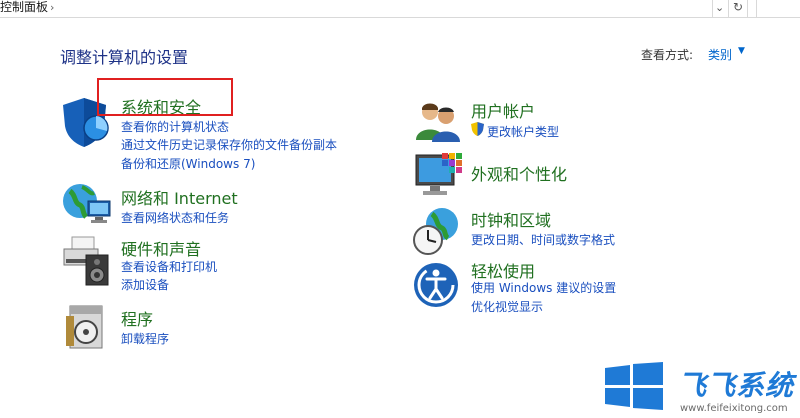 This screenshot has width=800, height=418. What do you see at coordinates (543, 239) in the screenshot?
I see `link-change-date-time-format: 更改日期、时间或数字格式` at bounding box center [543, 239].